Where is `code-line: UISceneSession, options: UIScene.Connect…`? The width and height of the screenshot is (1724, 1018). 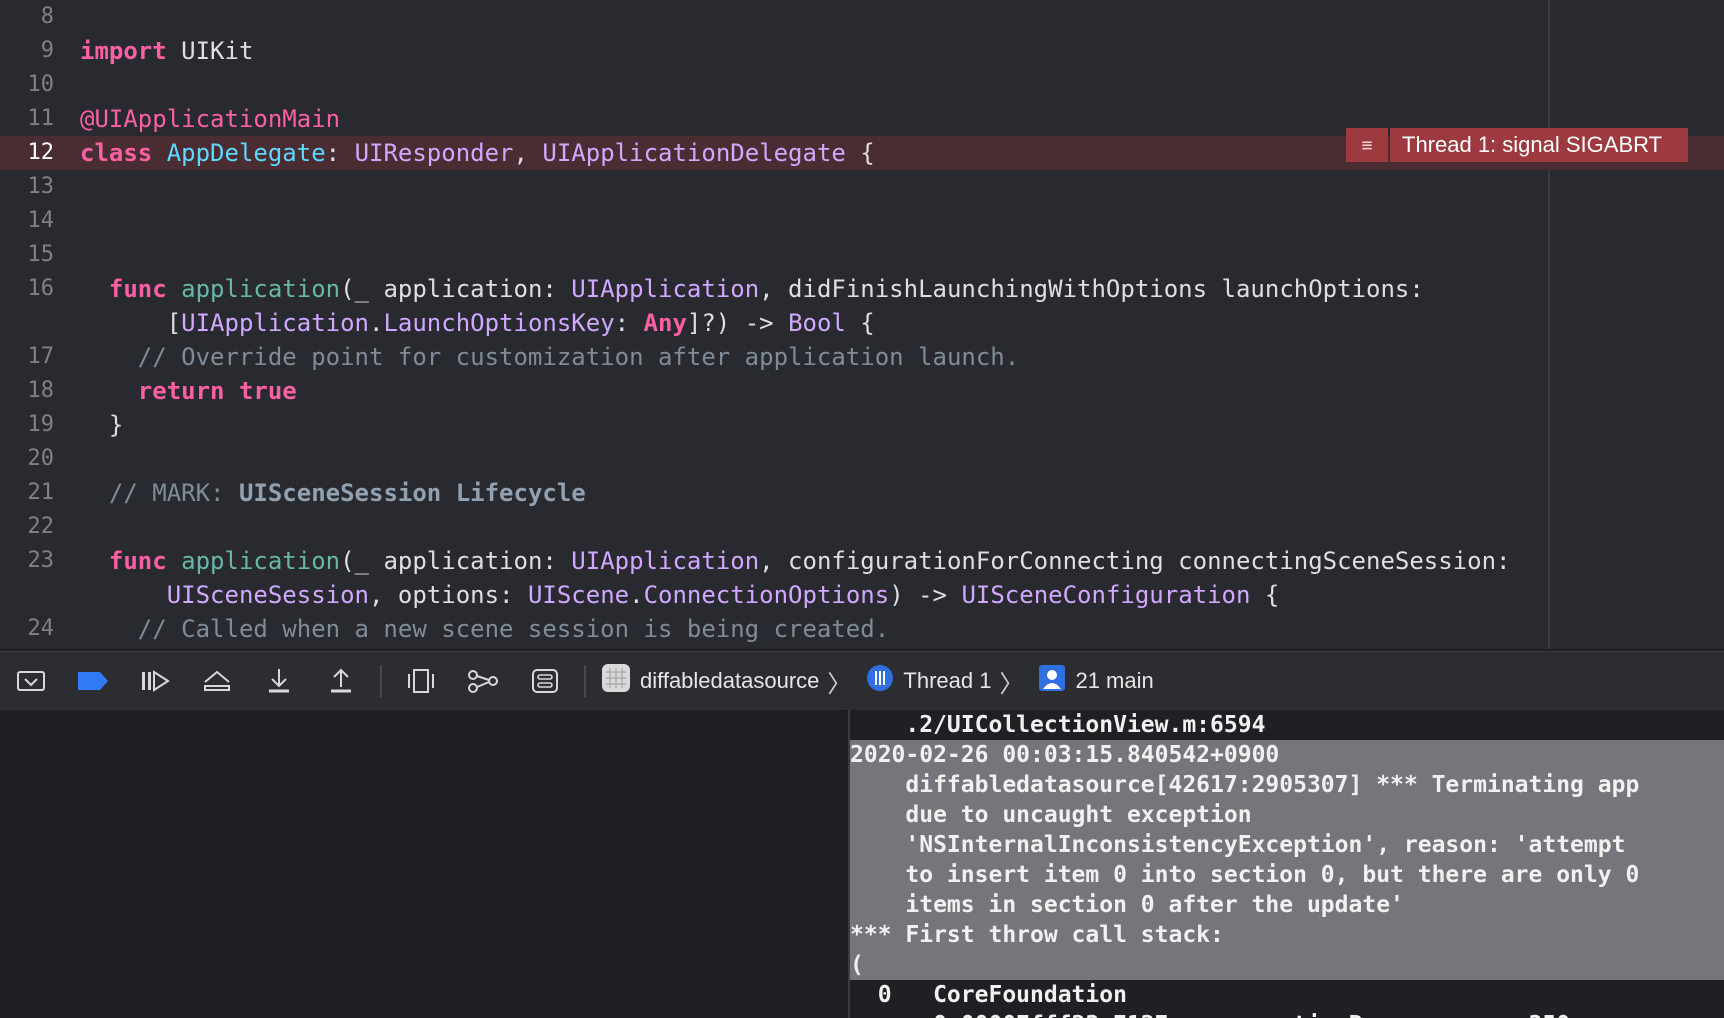
code-line: UISceneSession, options: UIScene.Connect… is located at coordinates (862, 595).